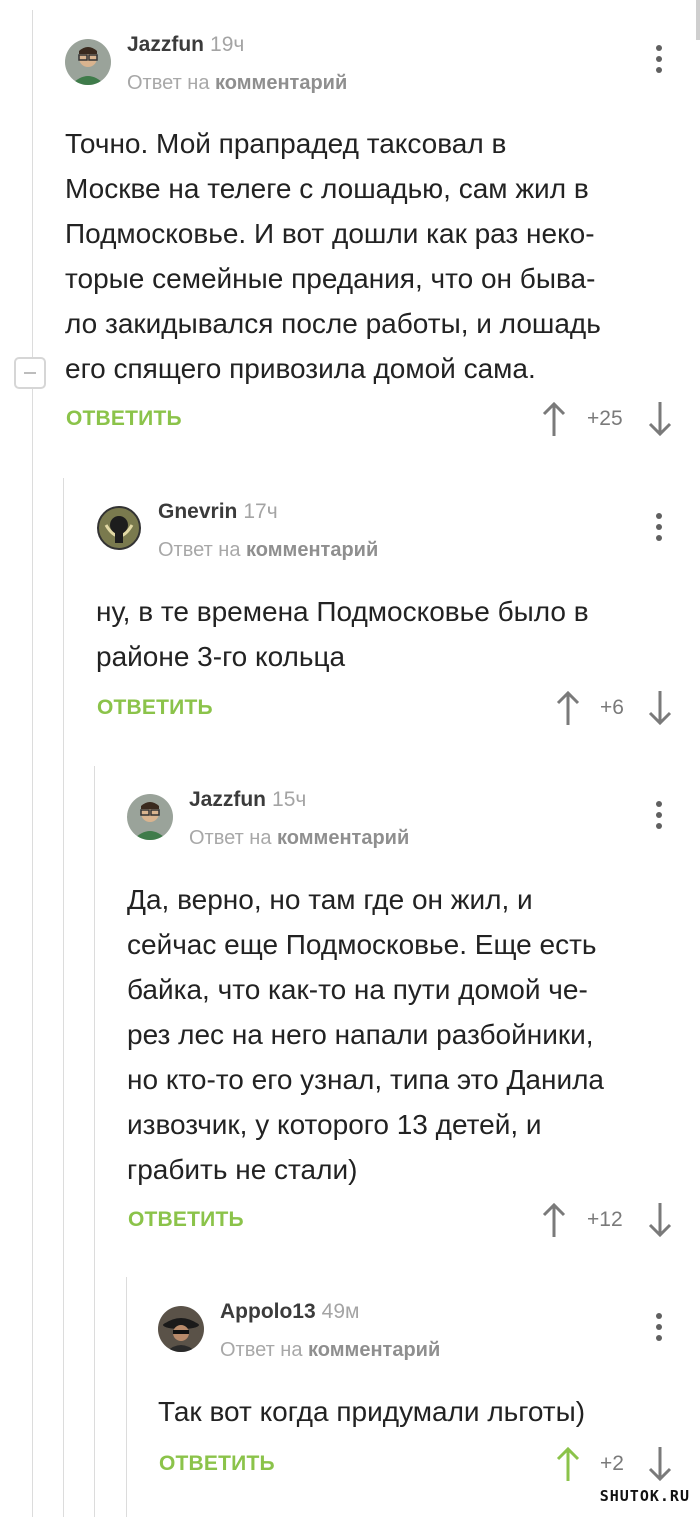 The width and height of the screenshot is (700, 1517). Describe the element at coordinates (30, 373) in the screenshot. I see `collapse-thread-button` at that location.